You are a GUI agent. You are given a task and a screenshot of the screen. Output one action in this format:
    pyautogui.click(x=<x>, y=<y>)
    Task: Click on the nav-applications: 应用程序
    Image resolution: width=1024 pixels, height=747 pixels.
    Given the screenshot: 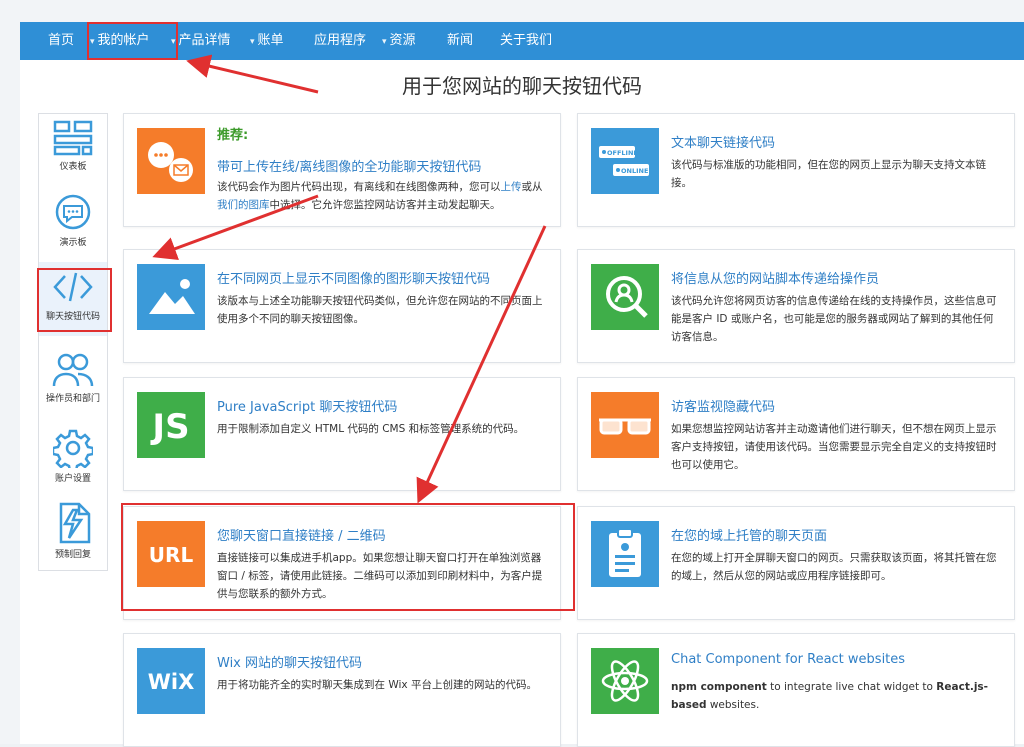 What is the action you would take?
    pyautogui.click(x=340, y=41)
    